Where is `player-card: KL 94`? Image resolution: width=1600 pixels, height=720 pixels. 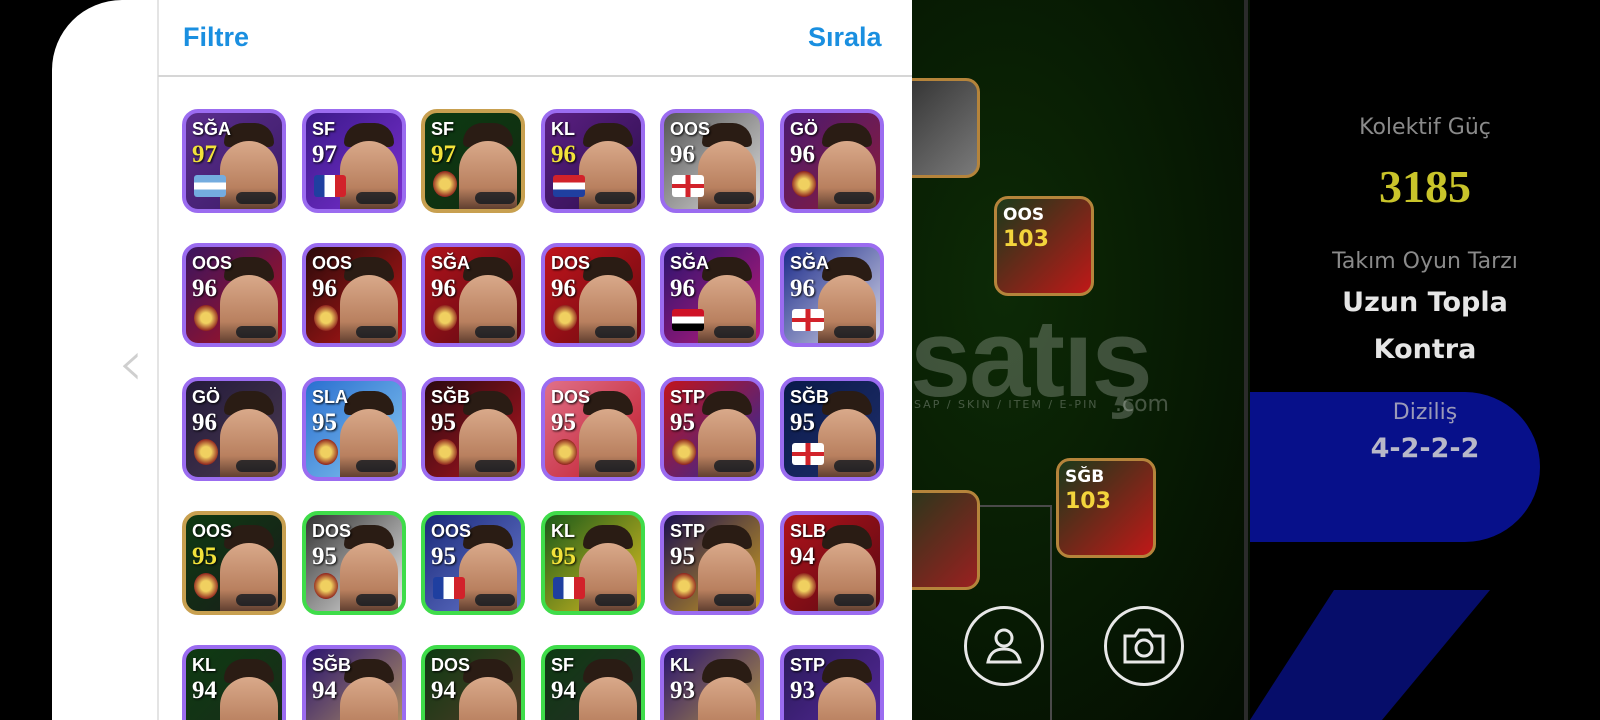
player-card: KL 94 is located at coordinates (234, 682).